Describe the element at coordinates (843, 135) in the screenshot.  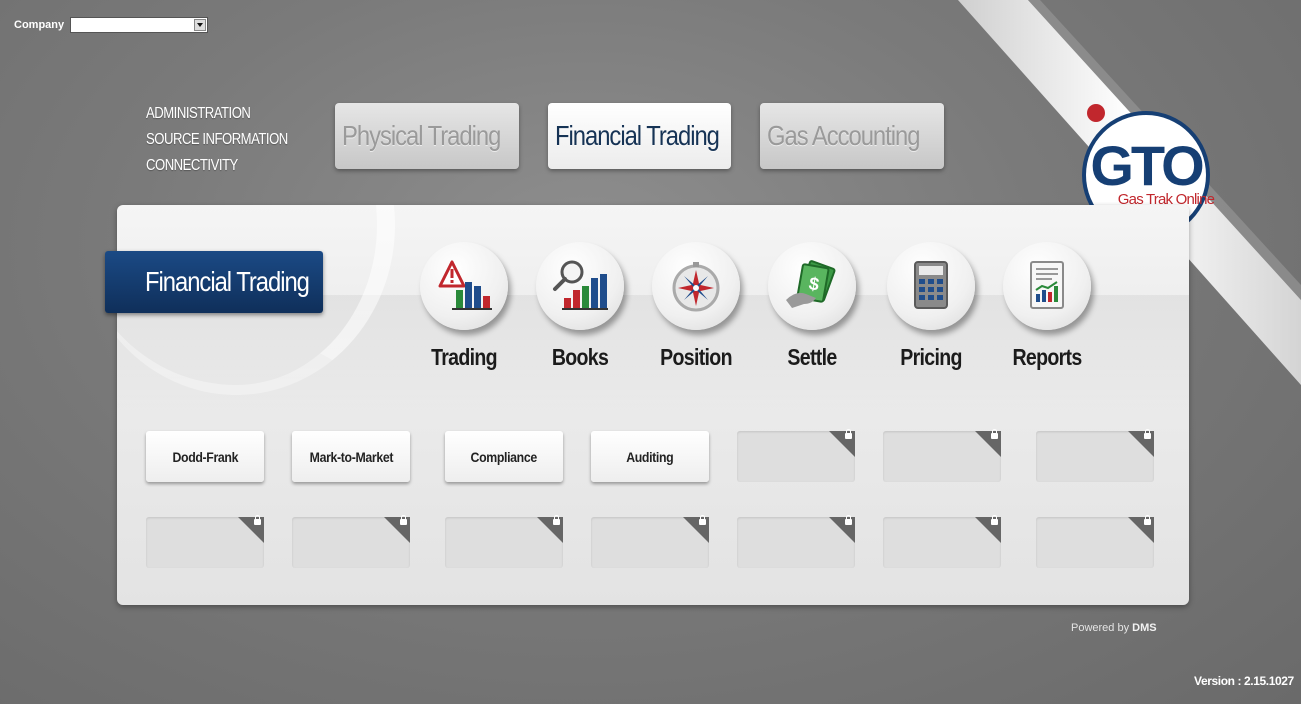
I see `tab-label: Gas Accounting` at that location.